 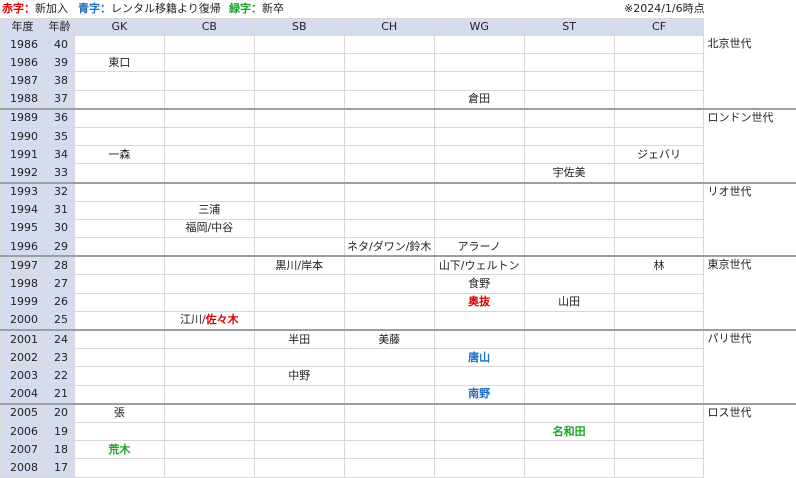 I want to click on cell-year: 1997, so click(x=23, y=265).